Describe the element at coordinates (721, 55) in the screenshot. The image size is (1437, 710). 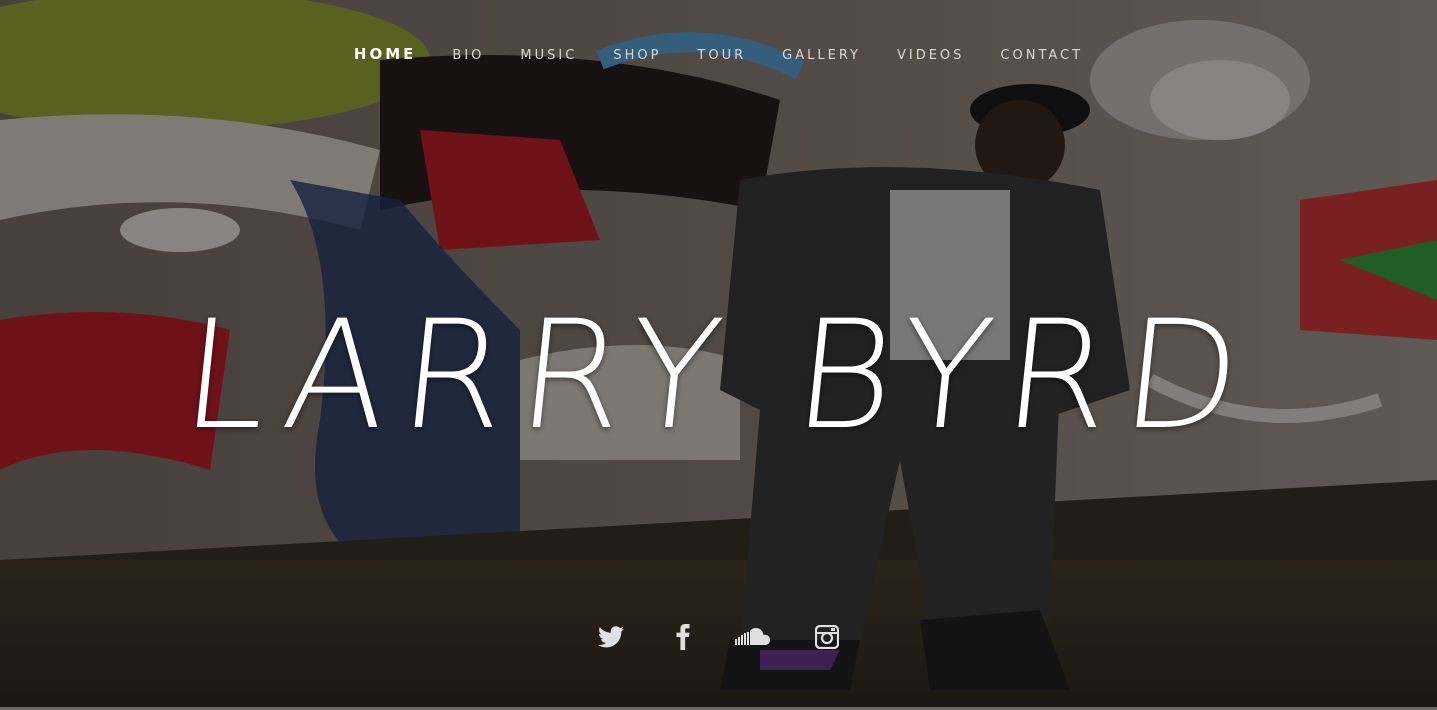
I see `nav-tour: TOUR` at that location.